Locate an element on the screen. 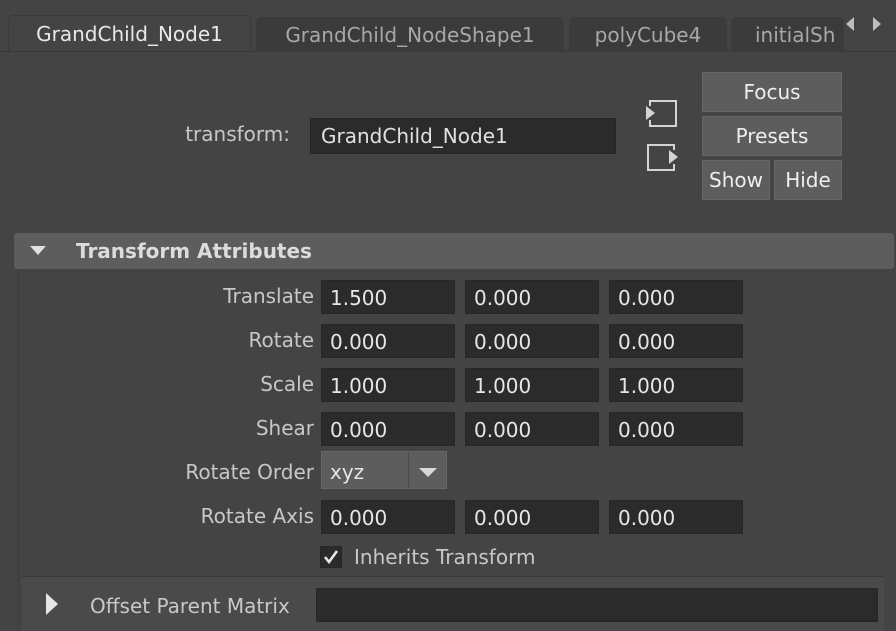 The height and width of the screenshot is (631, 896). tab-polycube4: polyCube4 is located at coordinates (648, 34).